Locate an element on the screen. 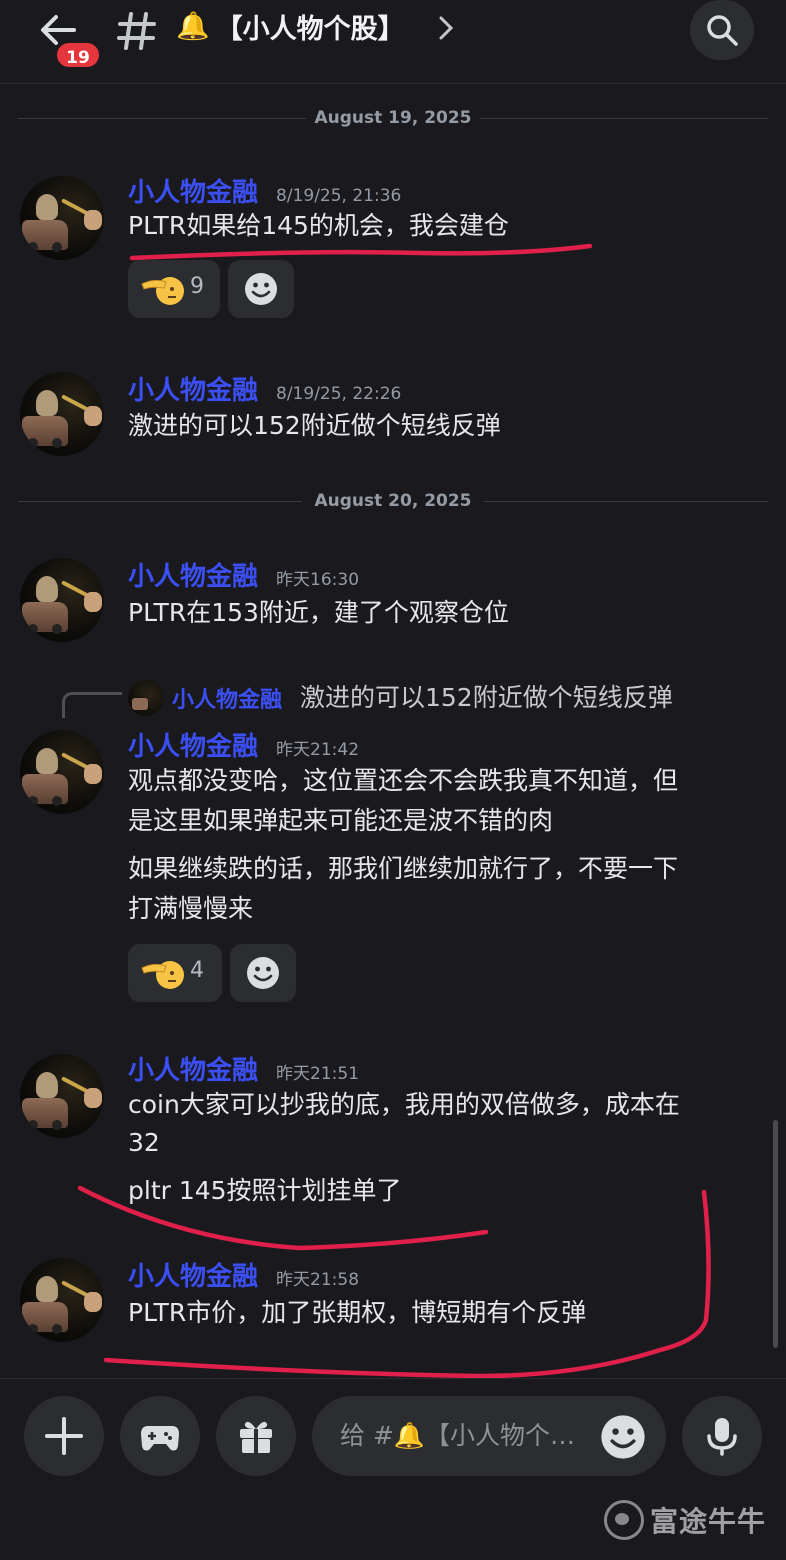 The image size is (786, 1560). message-header: 小人物金融 昨天21:58 is located at coordinates (243, 1274).